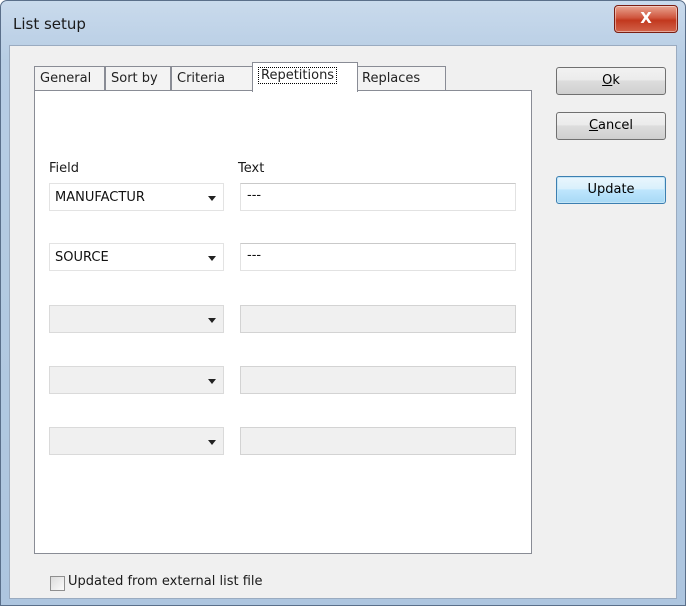  What do you see at coordinates (66, 78) in the screenshot?
I see `tab-label: General` at bounding box center [66, 78].